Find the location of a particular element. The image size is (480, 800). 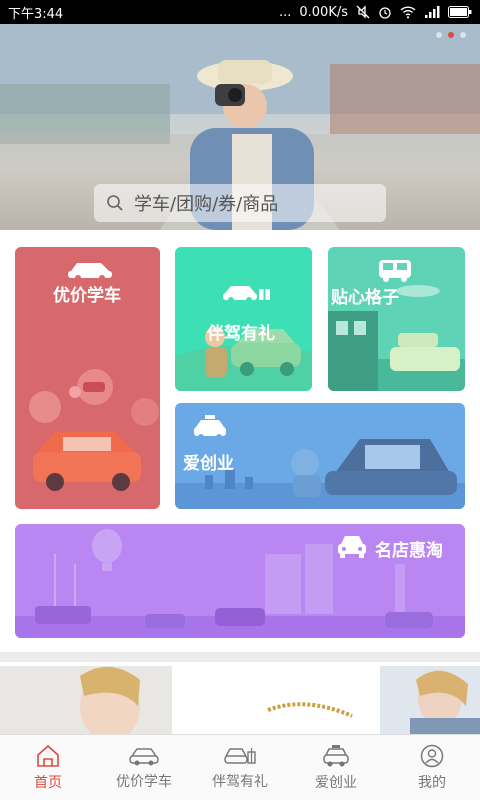

tile-label: 贴心格子 is located at coordinates (365, 298).